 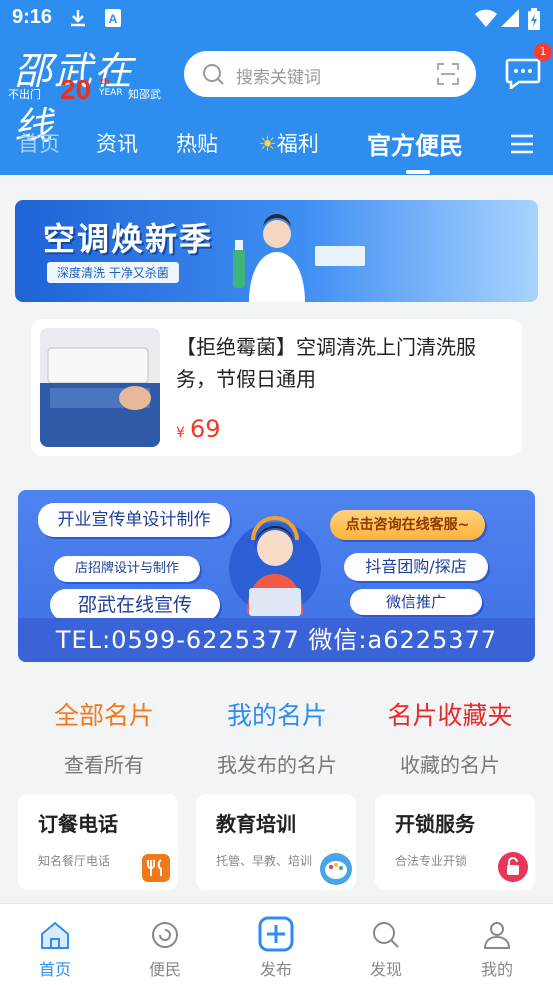 What do you see at coordinates (144, 94) in the screenshot?
I see `logo-sub-right: 知邵武` at bounding box center [144, 94].